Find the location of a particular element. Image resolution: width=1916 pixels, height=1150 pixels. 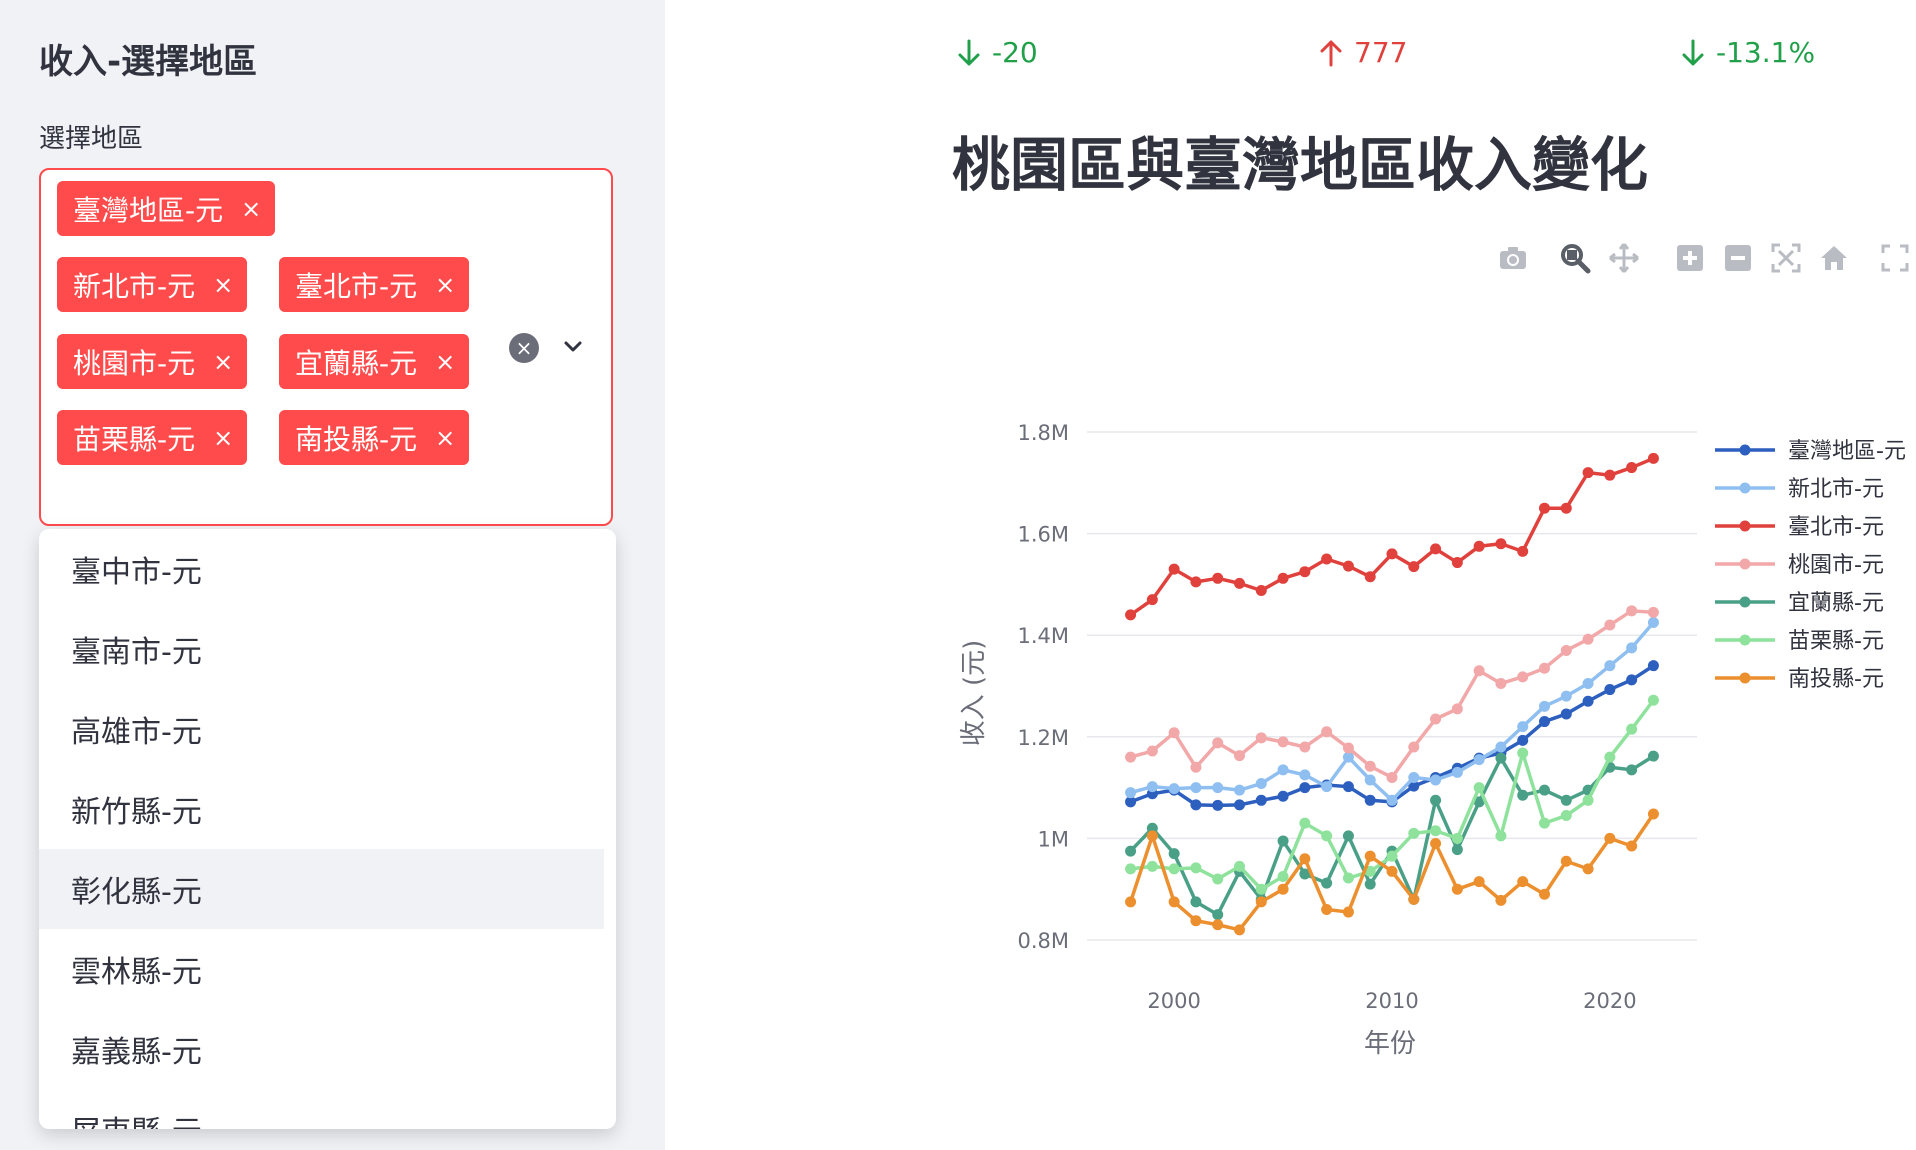

zoom-in-icon is located at coordinates (1690, 258).